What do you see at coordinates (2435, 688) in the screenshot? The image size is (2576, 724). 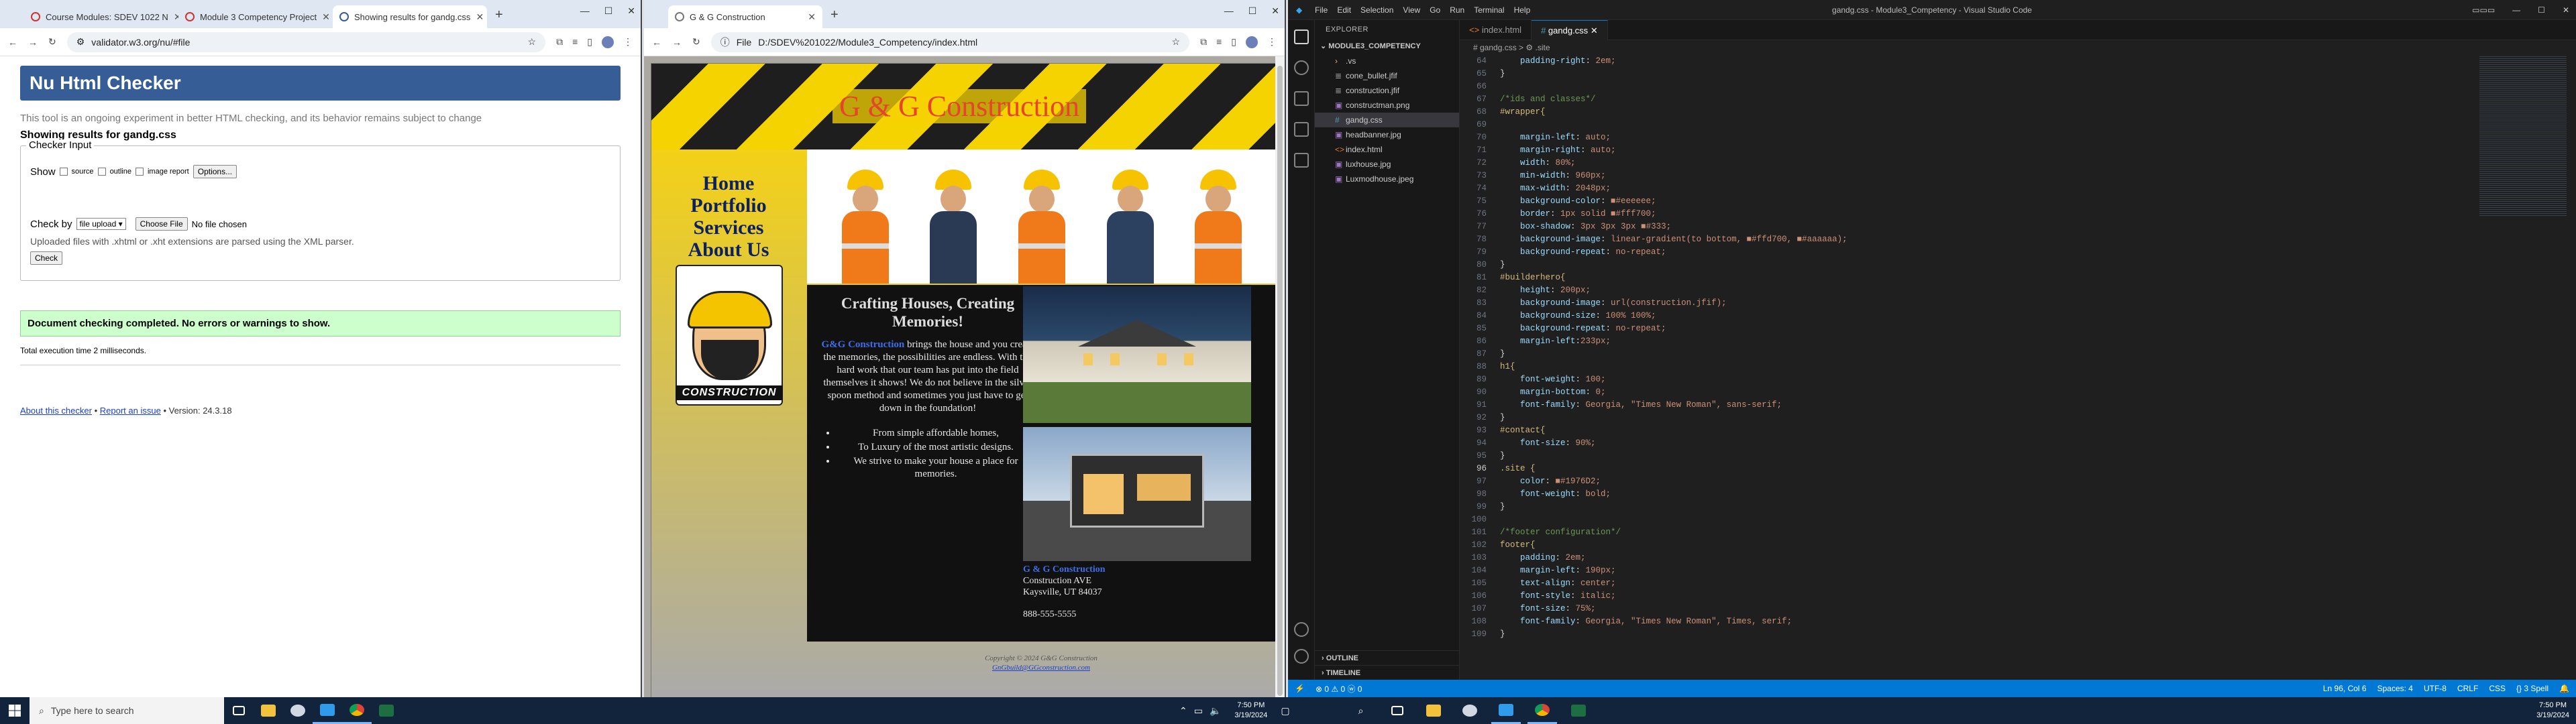 I see `encoding: UTF-8` at bounding box center [2435, 688].